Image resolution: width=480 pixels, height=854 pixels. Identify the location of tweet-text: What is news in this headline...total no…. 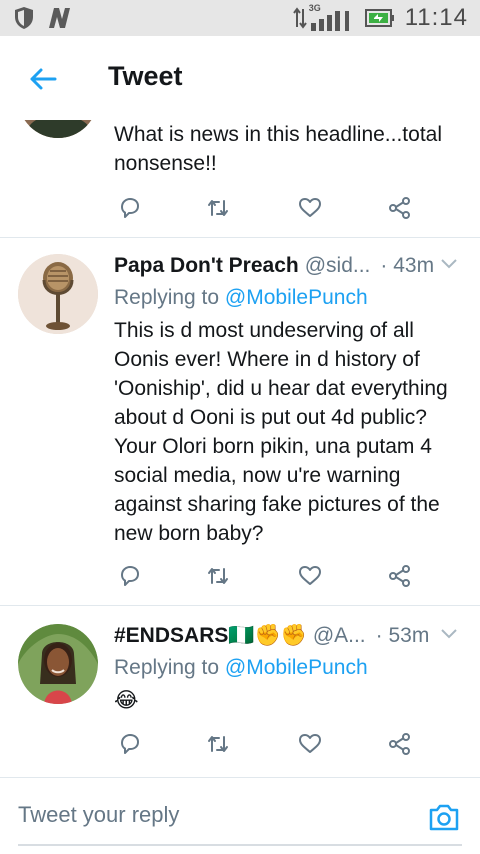
(278, 149).